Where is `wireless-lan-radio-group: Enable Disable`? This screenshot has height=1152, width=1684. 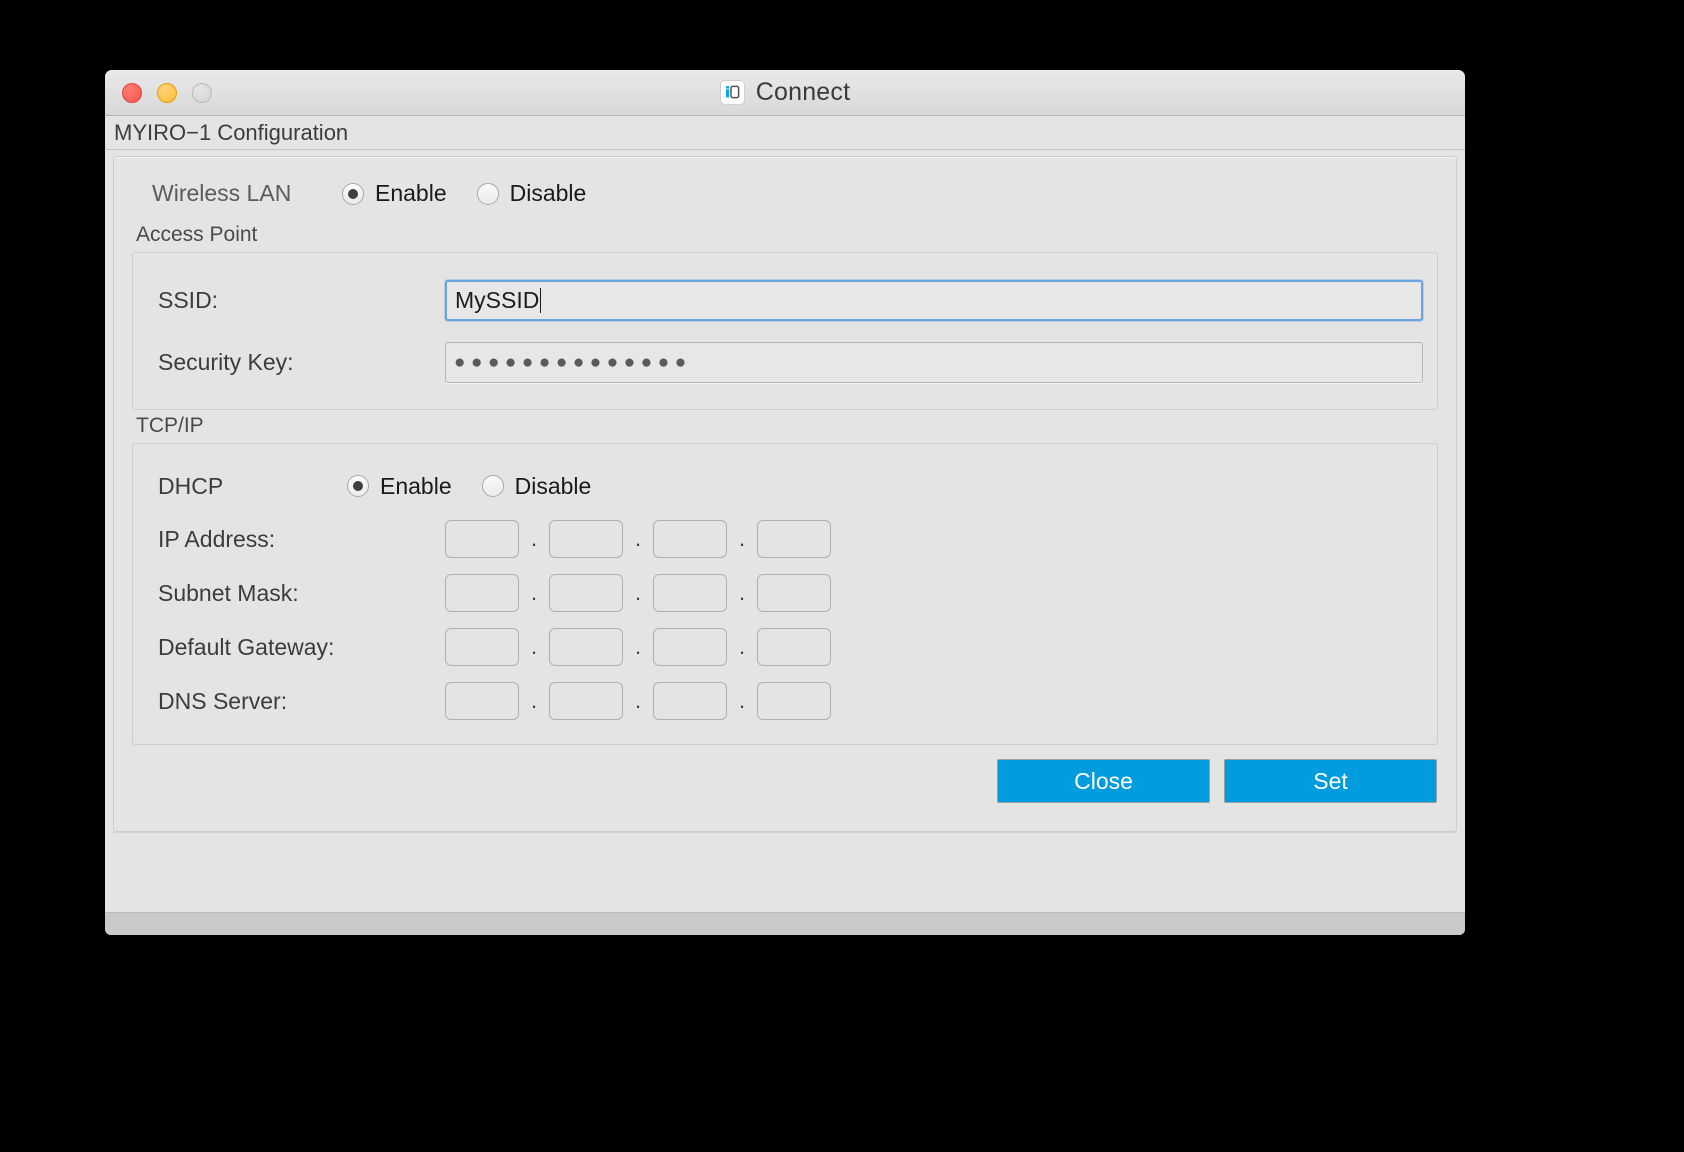
wireless-lan-radio-group: Enable Disable is located at coordinates (464, 193).